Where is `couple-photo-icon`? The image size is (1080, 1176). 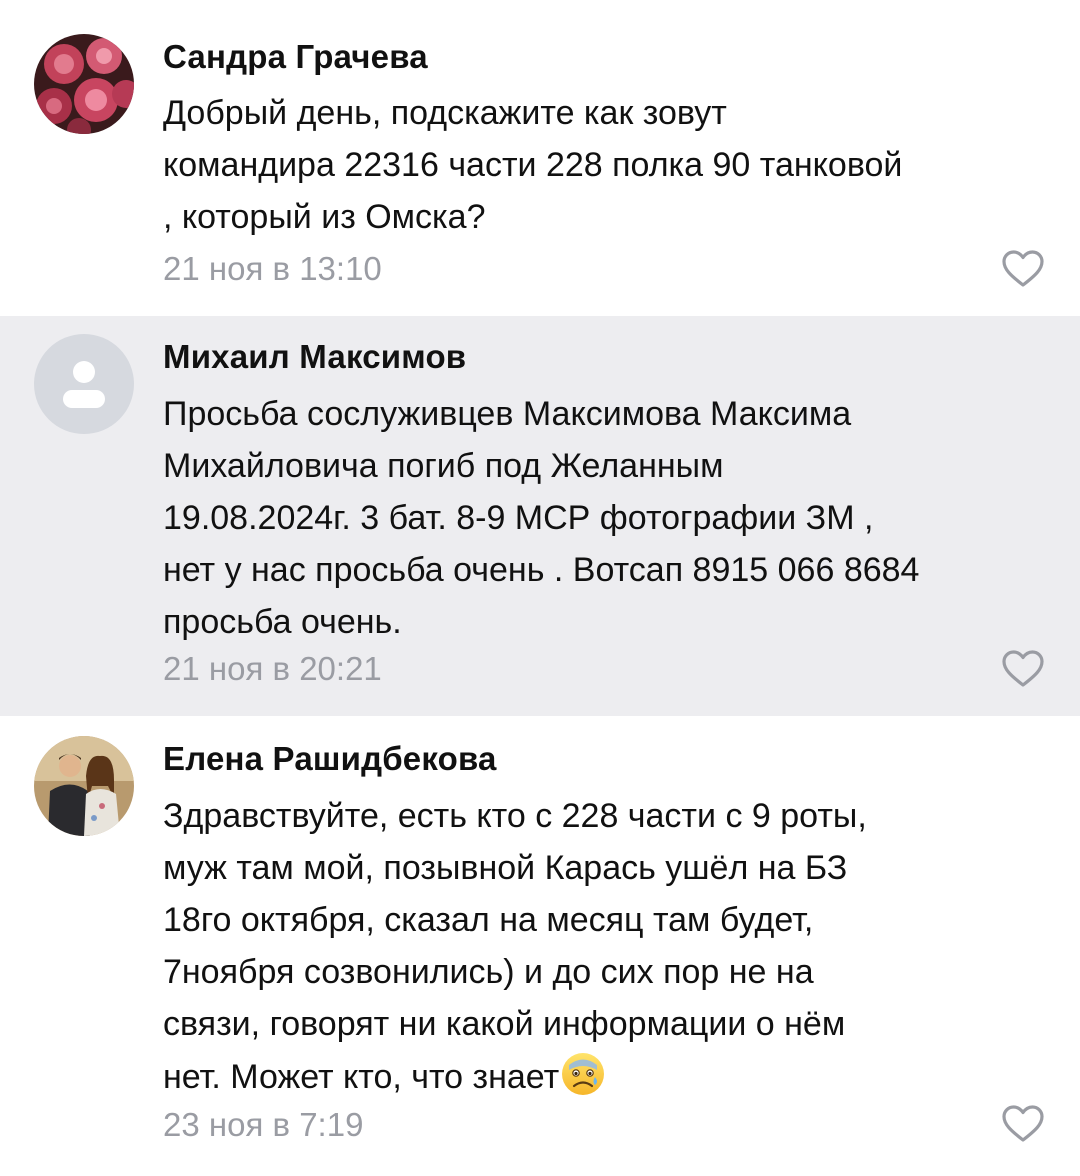
couple-photo-icon is located at coordinates (84, 786).